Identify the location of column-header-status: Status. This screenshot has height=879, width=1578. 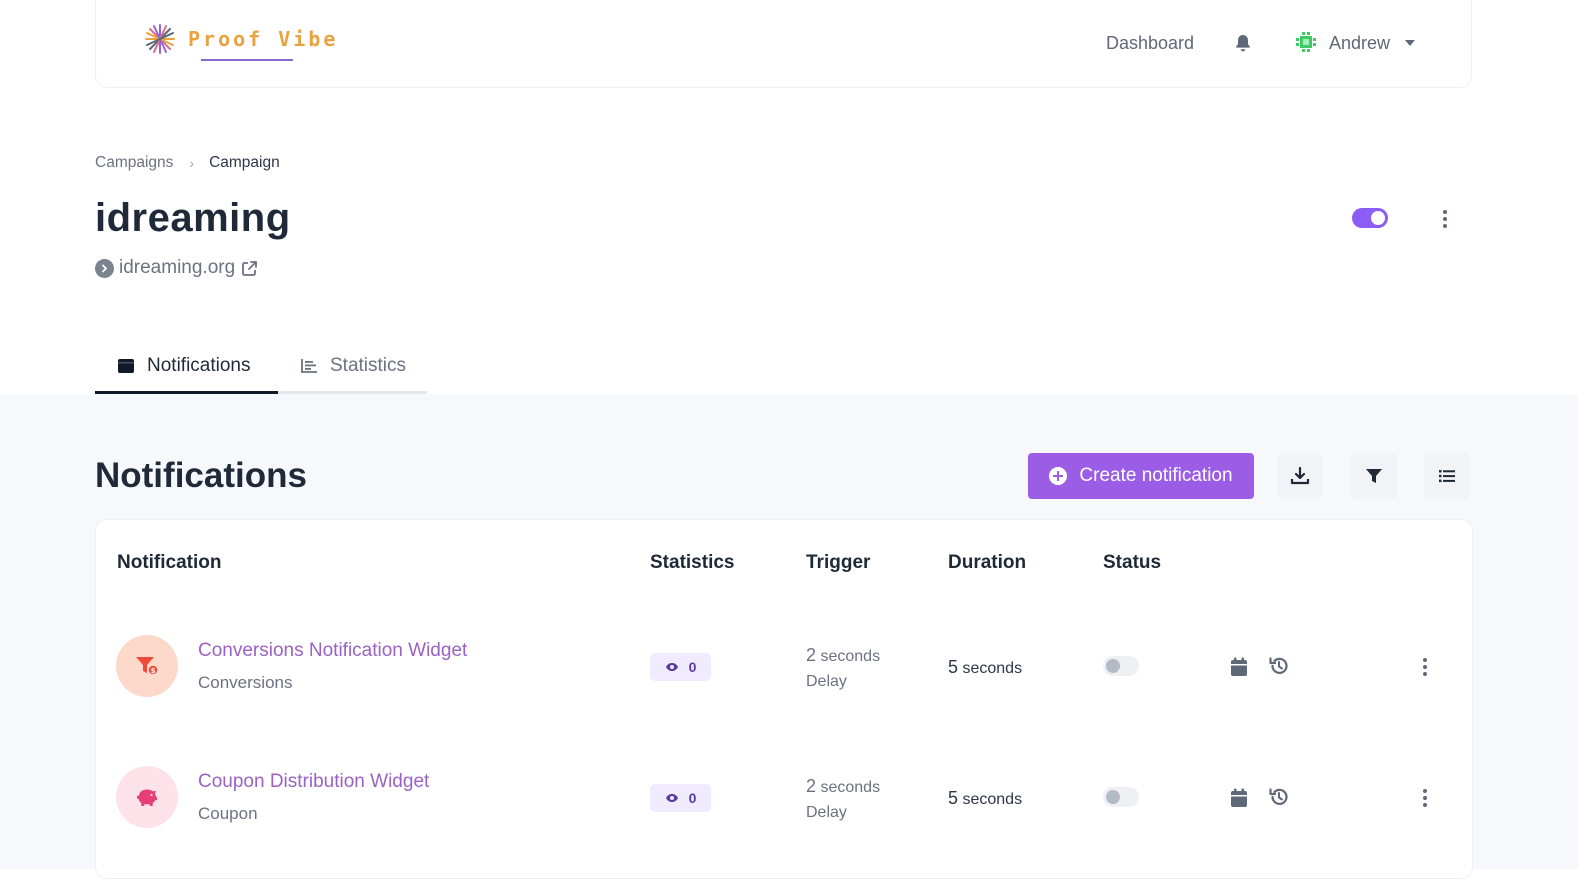
(1132, 562).